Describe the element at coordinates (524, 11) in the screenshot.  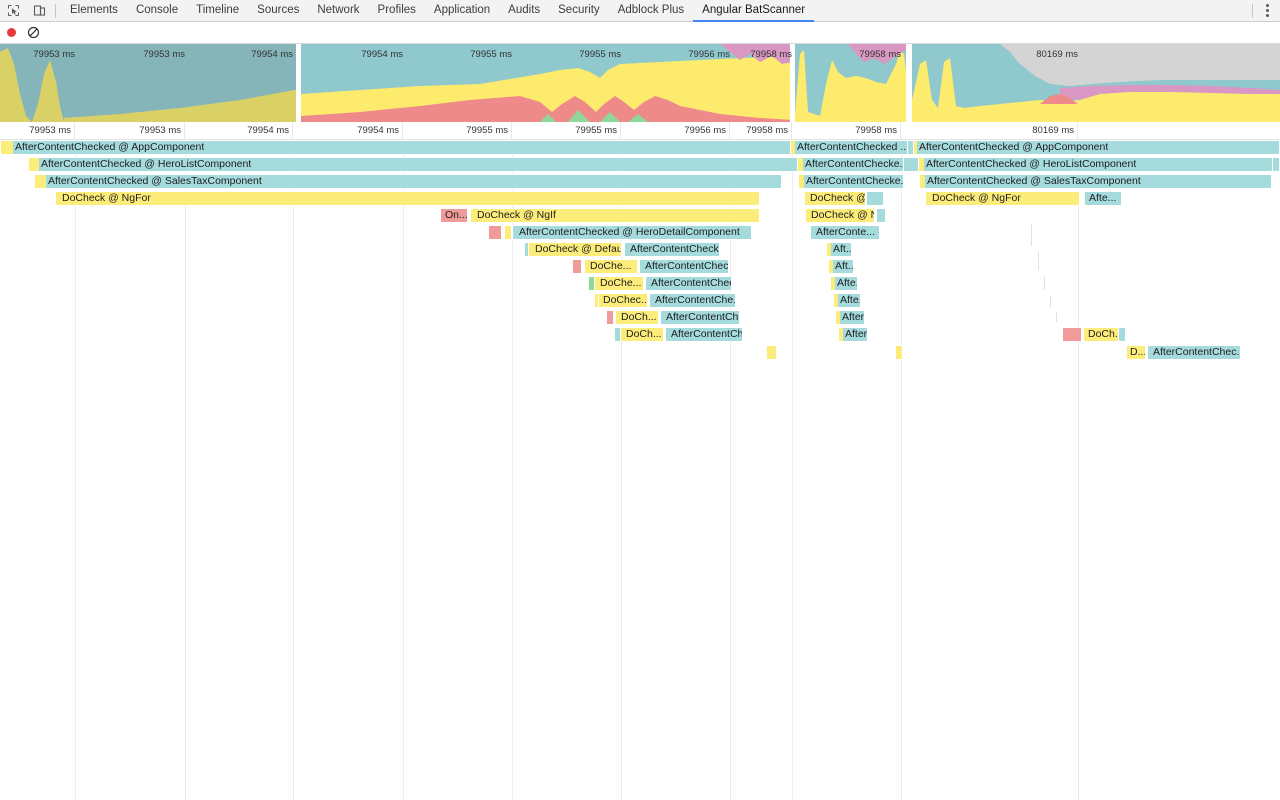
I see `tab-audits: Audits` at that location.